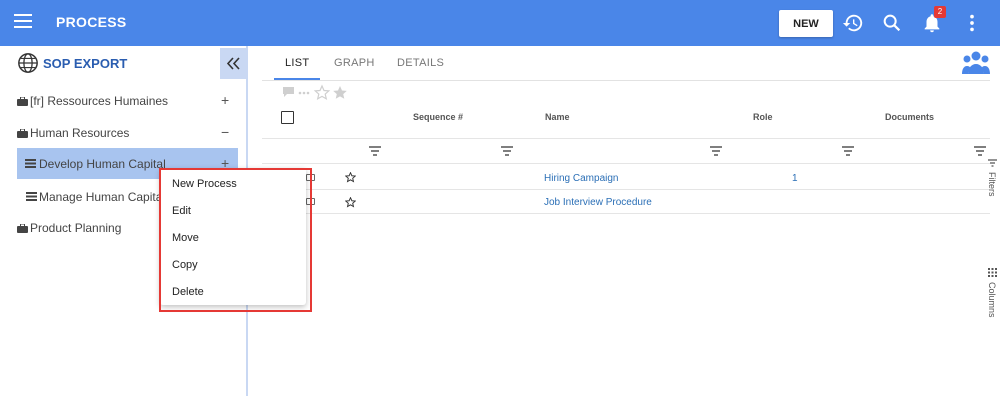 The height and width of the screenshot is (396, 1000). Describe the element at coordinates (102, 164) in the screenshot. I see `sidebar-item-label: Develop Human Capital` at that location.